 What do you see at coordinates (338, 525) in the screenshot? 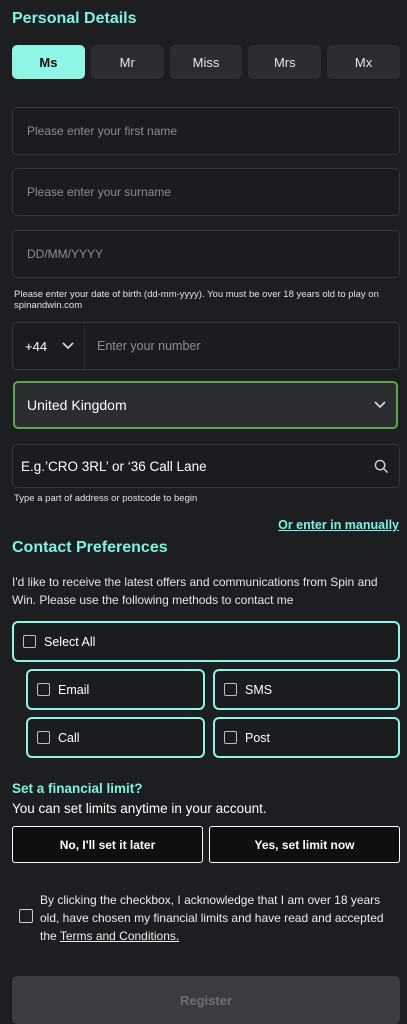
I see `enter-manually-link: Or enter in manually` at bounding box center [338, 525].